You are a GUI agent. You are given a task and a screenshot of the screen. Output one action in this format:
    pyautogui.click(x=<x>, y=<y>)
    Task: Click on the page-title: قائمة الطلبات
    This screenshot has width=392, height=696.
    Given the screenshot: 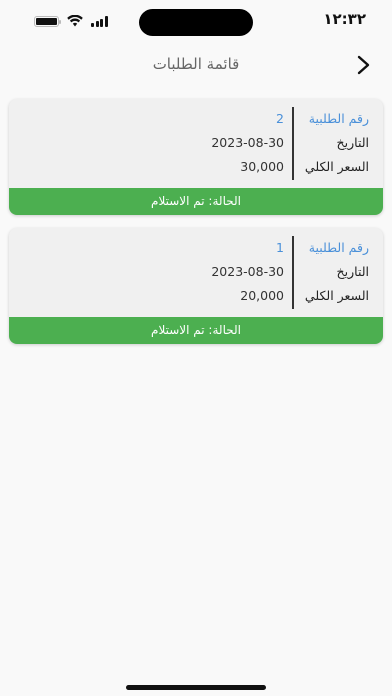 What is the action you would take?
    pyautogui.click(x=196, y=64)
    